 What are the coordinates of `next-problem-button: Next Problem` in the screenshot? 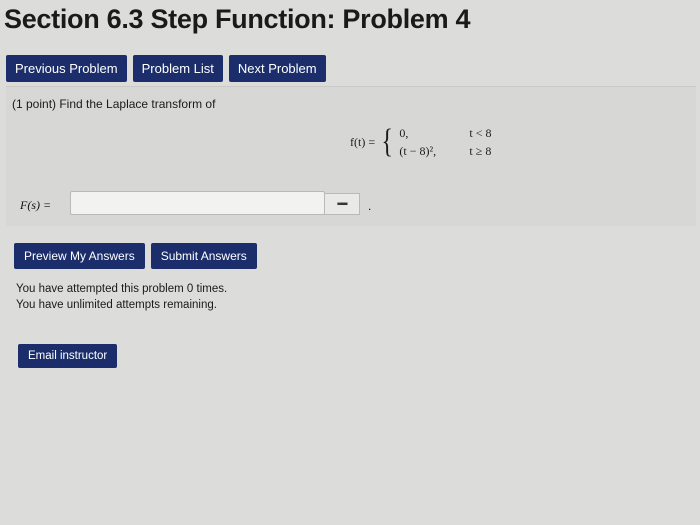 It's located at (277, 68).